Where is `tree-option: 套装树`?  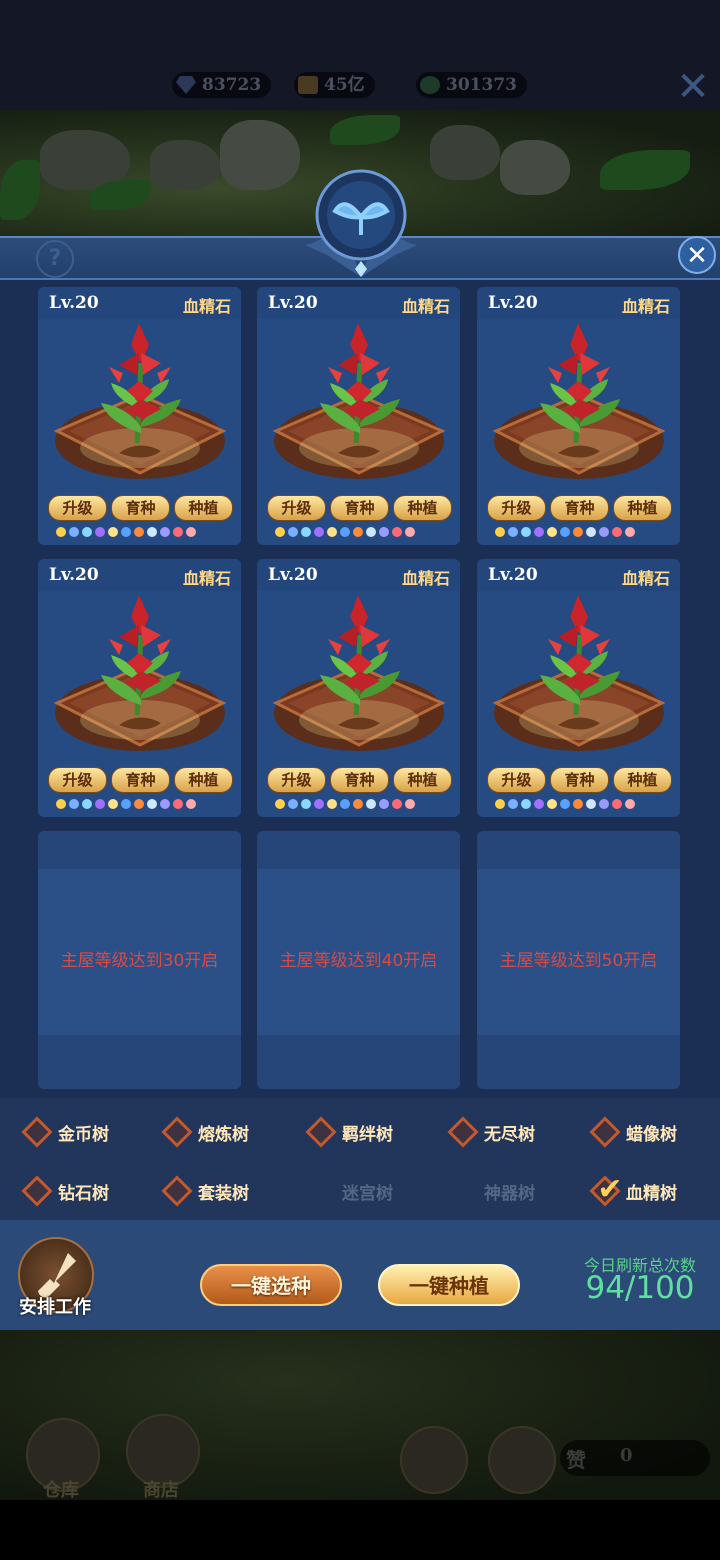 tree-option: 套装树 is located at coordinates (204, 1191).